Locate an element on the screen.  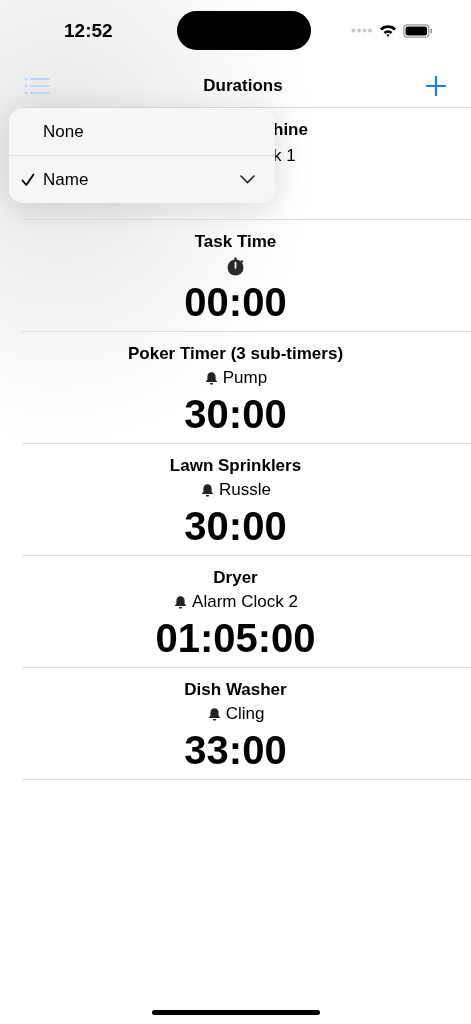
timer-row: Lawn Sprinklers Russle 30:00 is located at coordinates (246, 500).